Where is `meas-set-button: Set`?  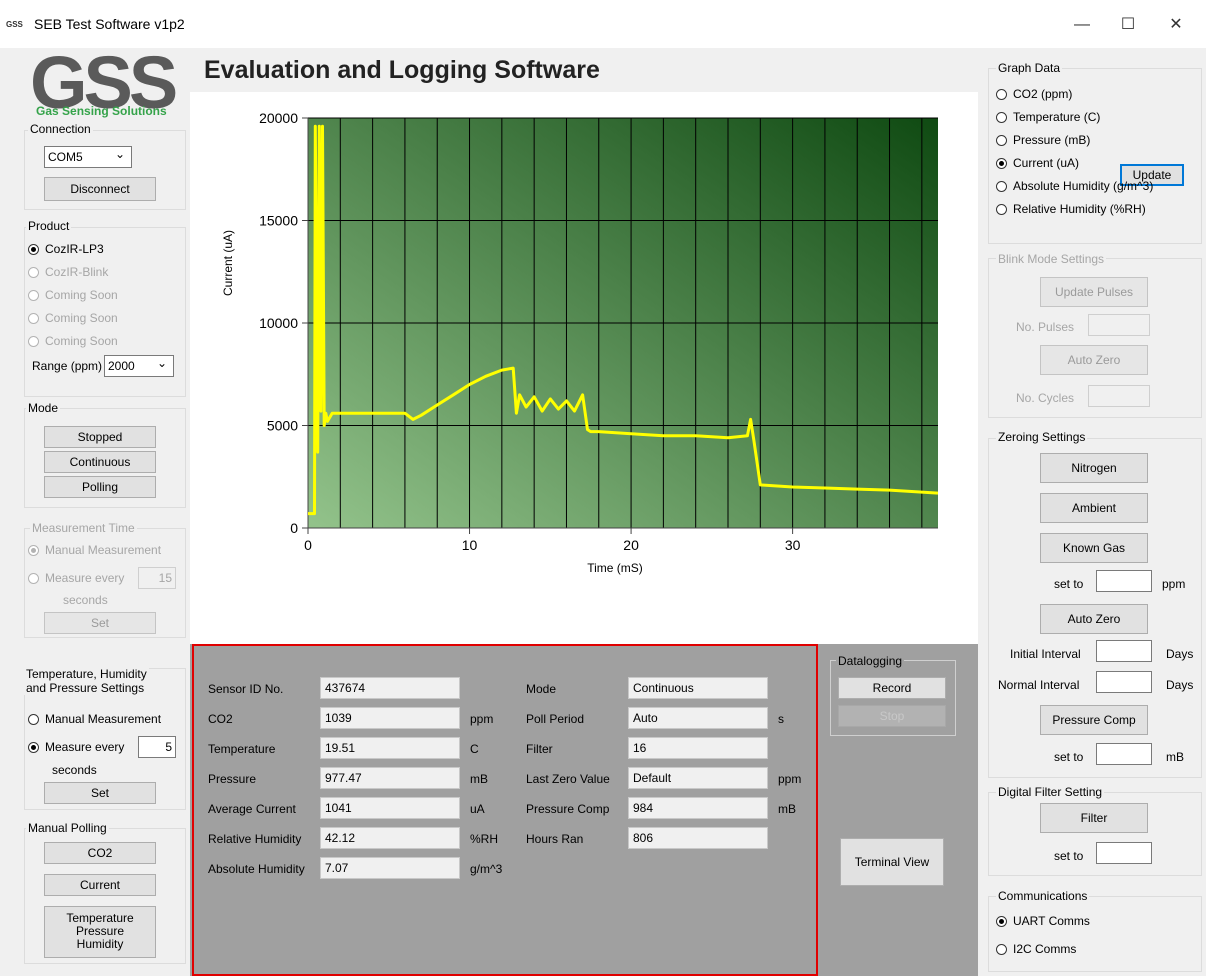
meas-set-button: Set is located at coordinates (100, 623).